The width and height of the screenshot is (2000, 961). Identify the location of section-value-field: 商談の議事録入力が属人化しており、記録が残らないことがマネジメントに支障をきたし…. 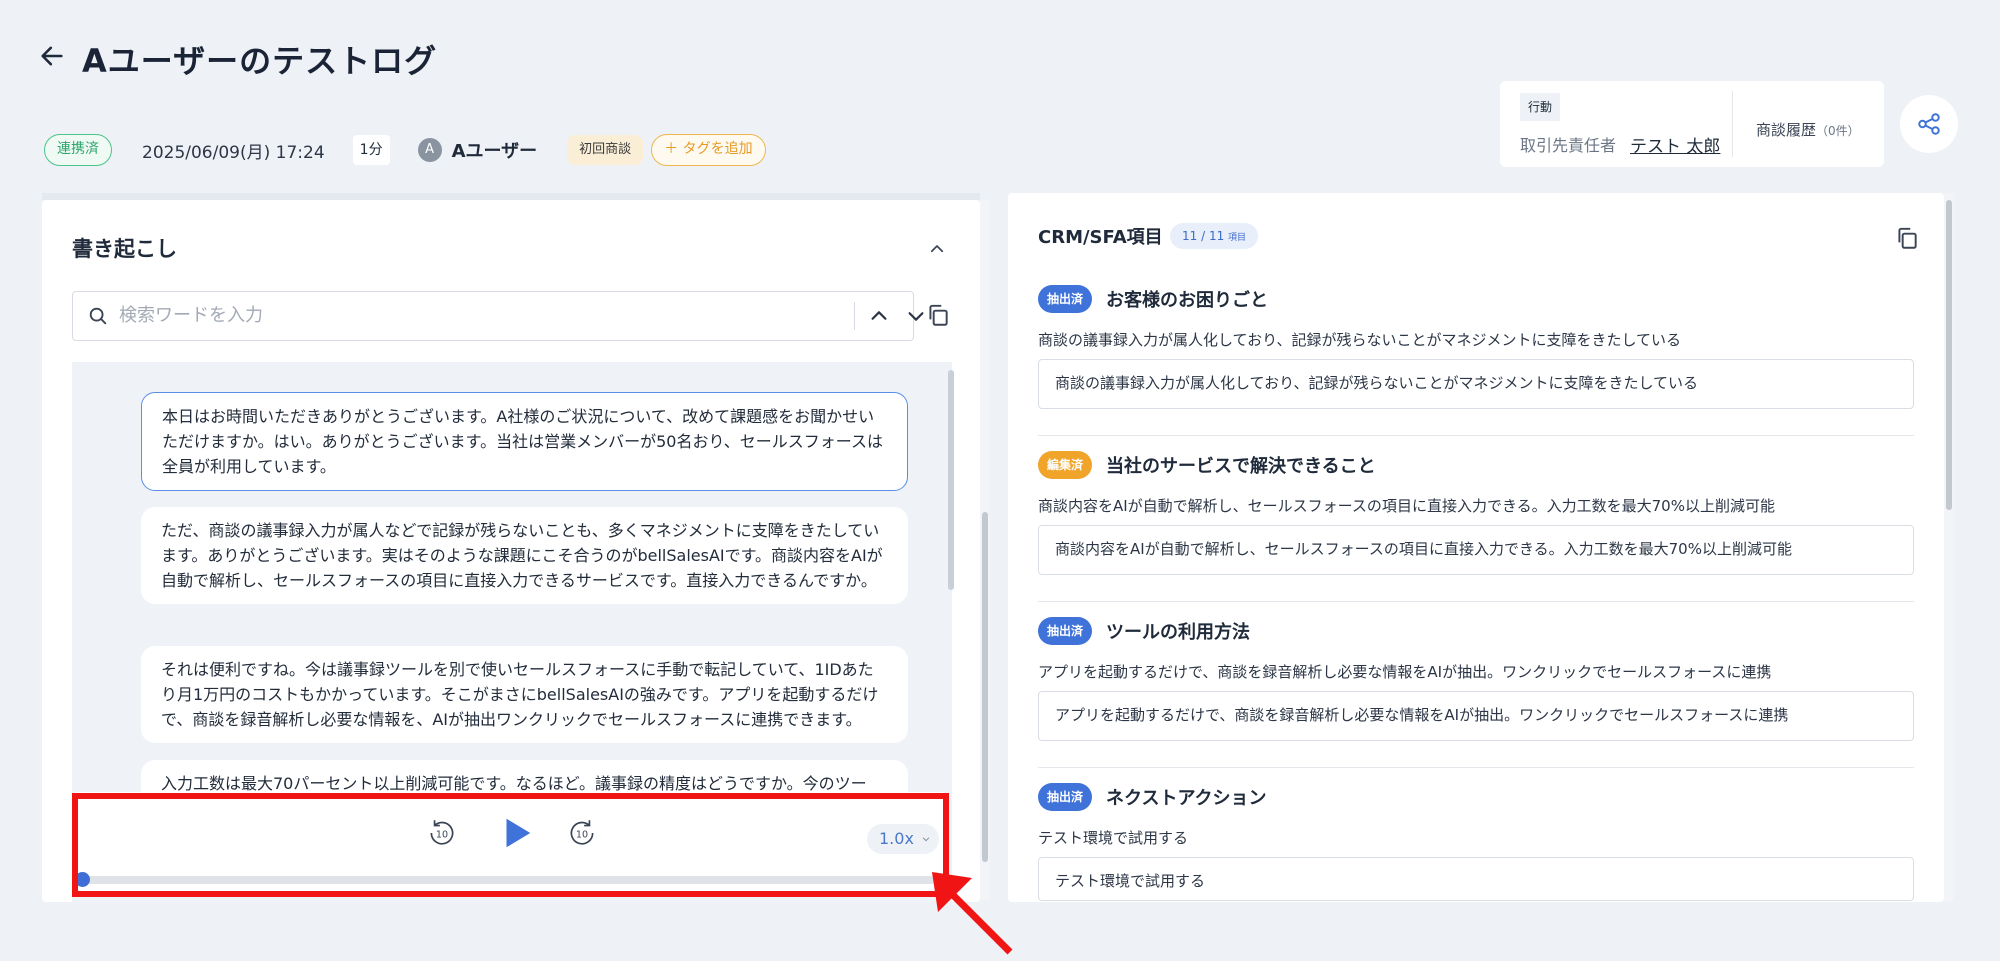
(1476, 384).